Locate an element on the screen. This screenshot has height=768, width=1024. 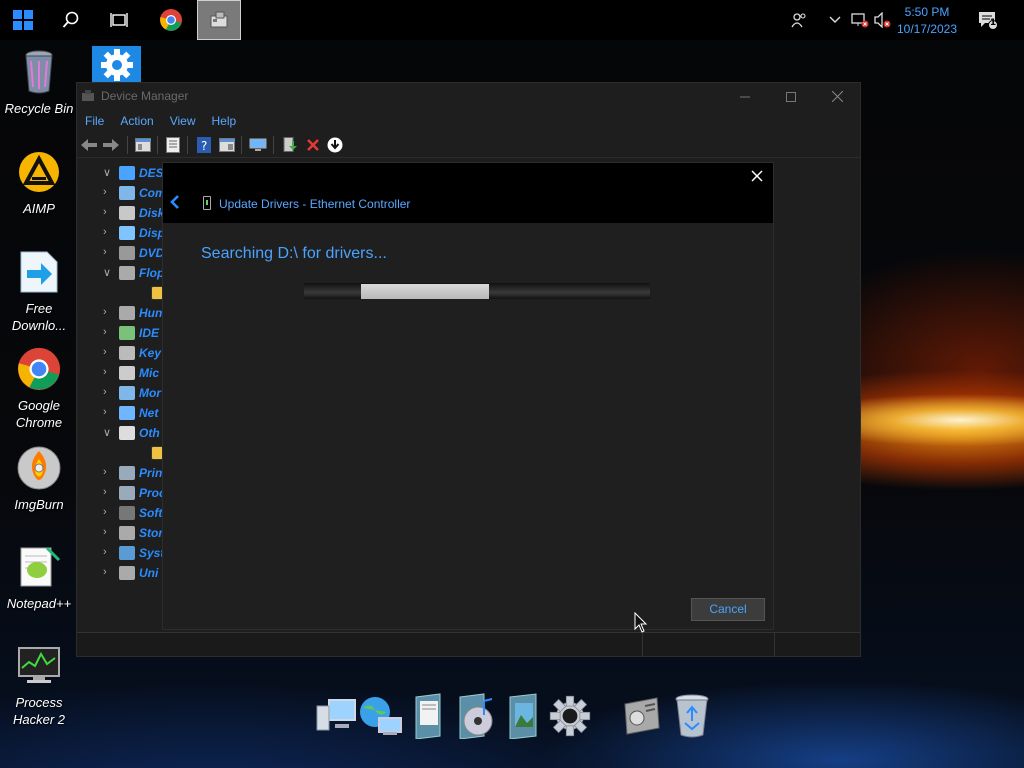
properties-button is located at coordinates (173, 145).